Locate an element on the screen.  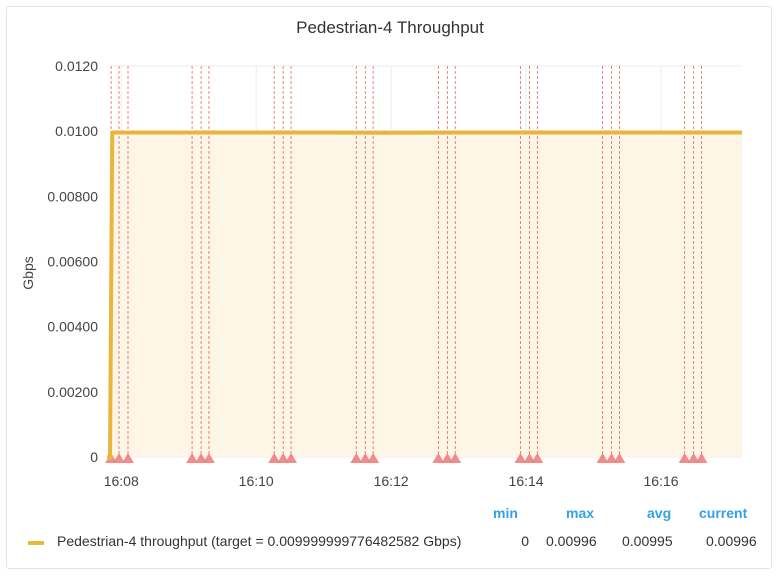
x-tick-label-1: 16:10 is located at coordinates (256, 481).